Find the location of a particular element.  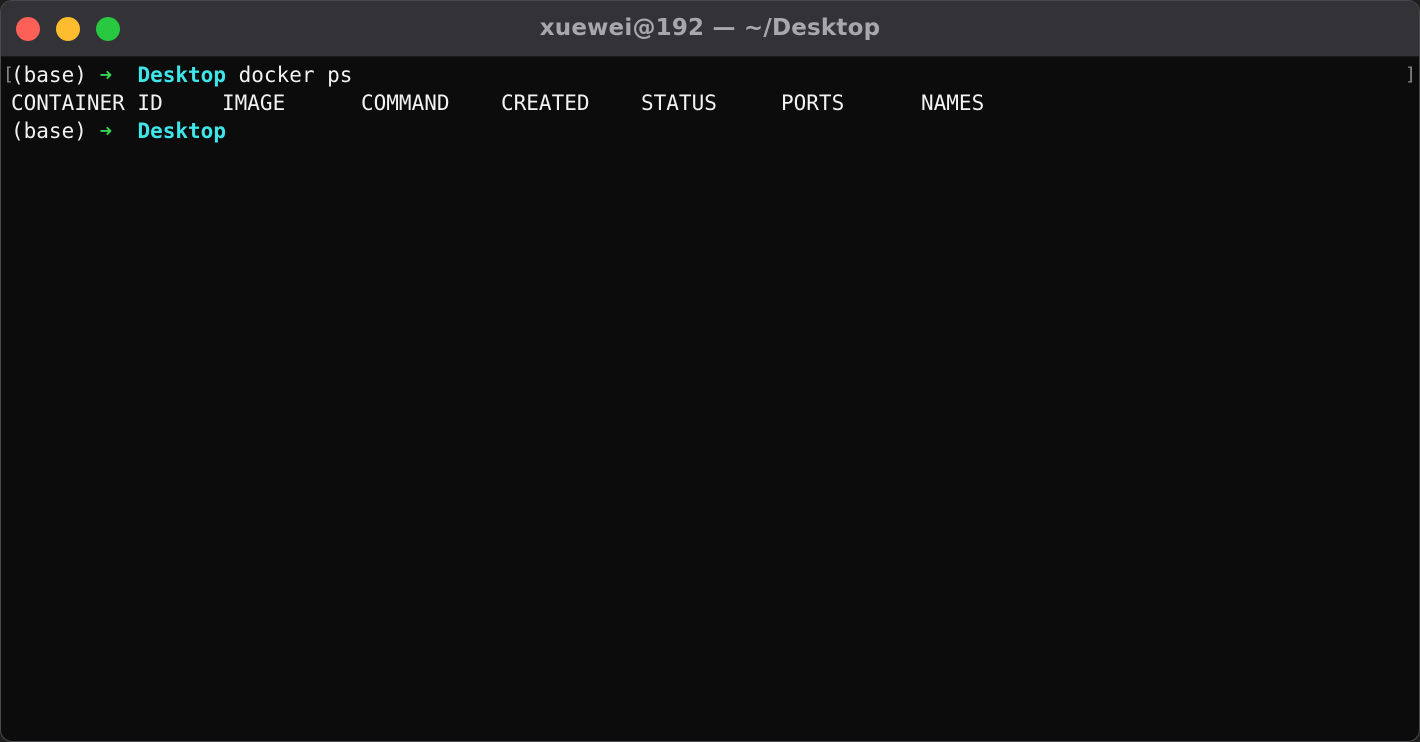

prompt-line: (base) ➜ Desktop is located at coordinates (710, 131).